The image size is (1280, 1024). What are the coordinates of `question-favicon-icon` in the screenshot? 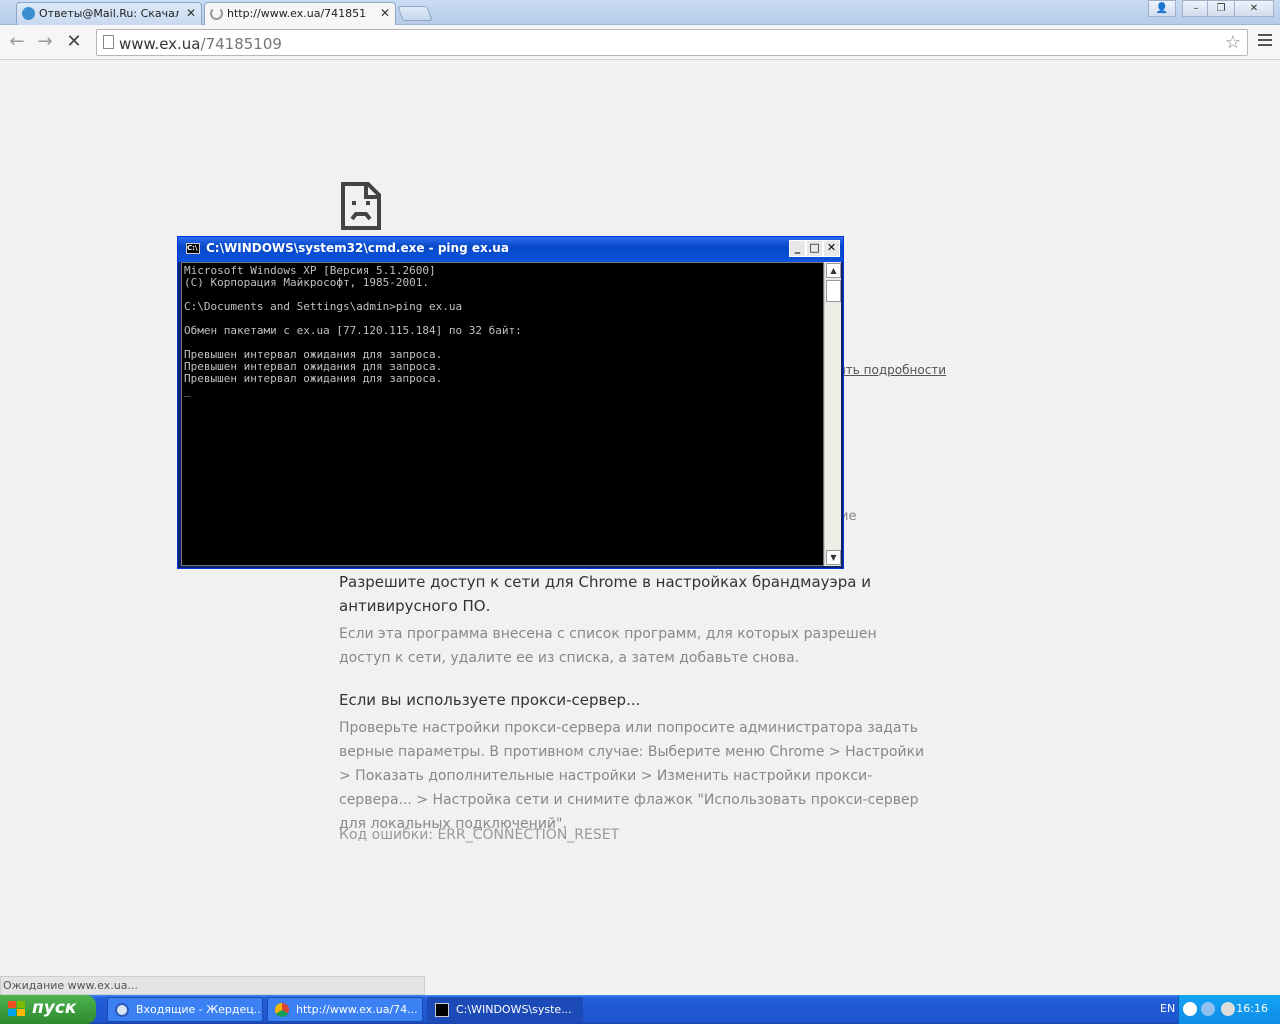 It's located at (28, 13).